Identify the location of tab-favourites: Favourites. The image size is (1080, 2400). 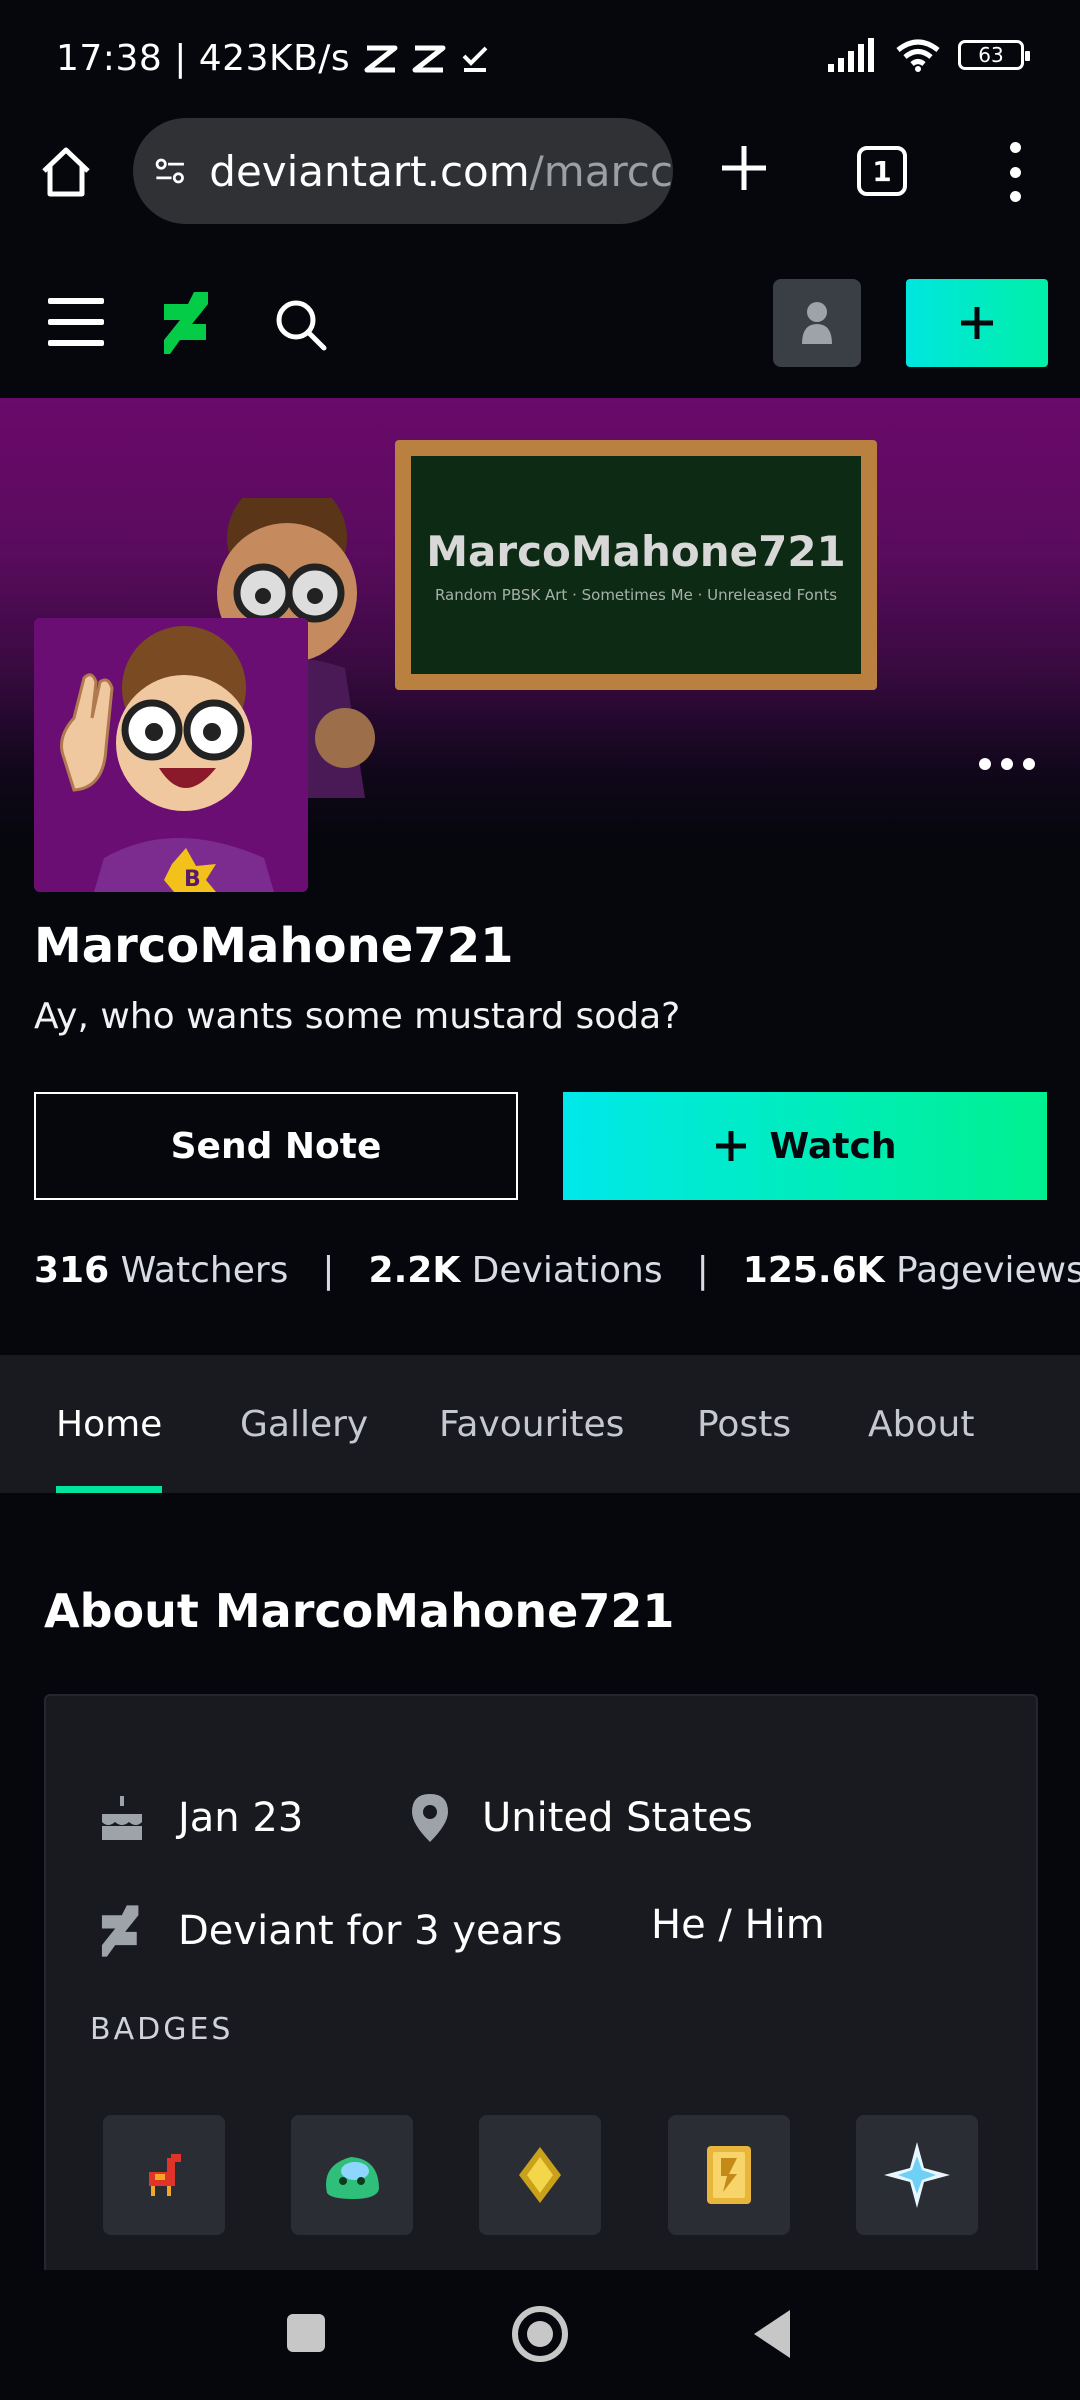
(531, 1424).